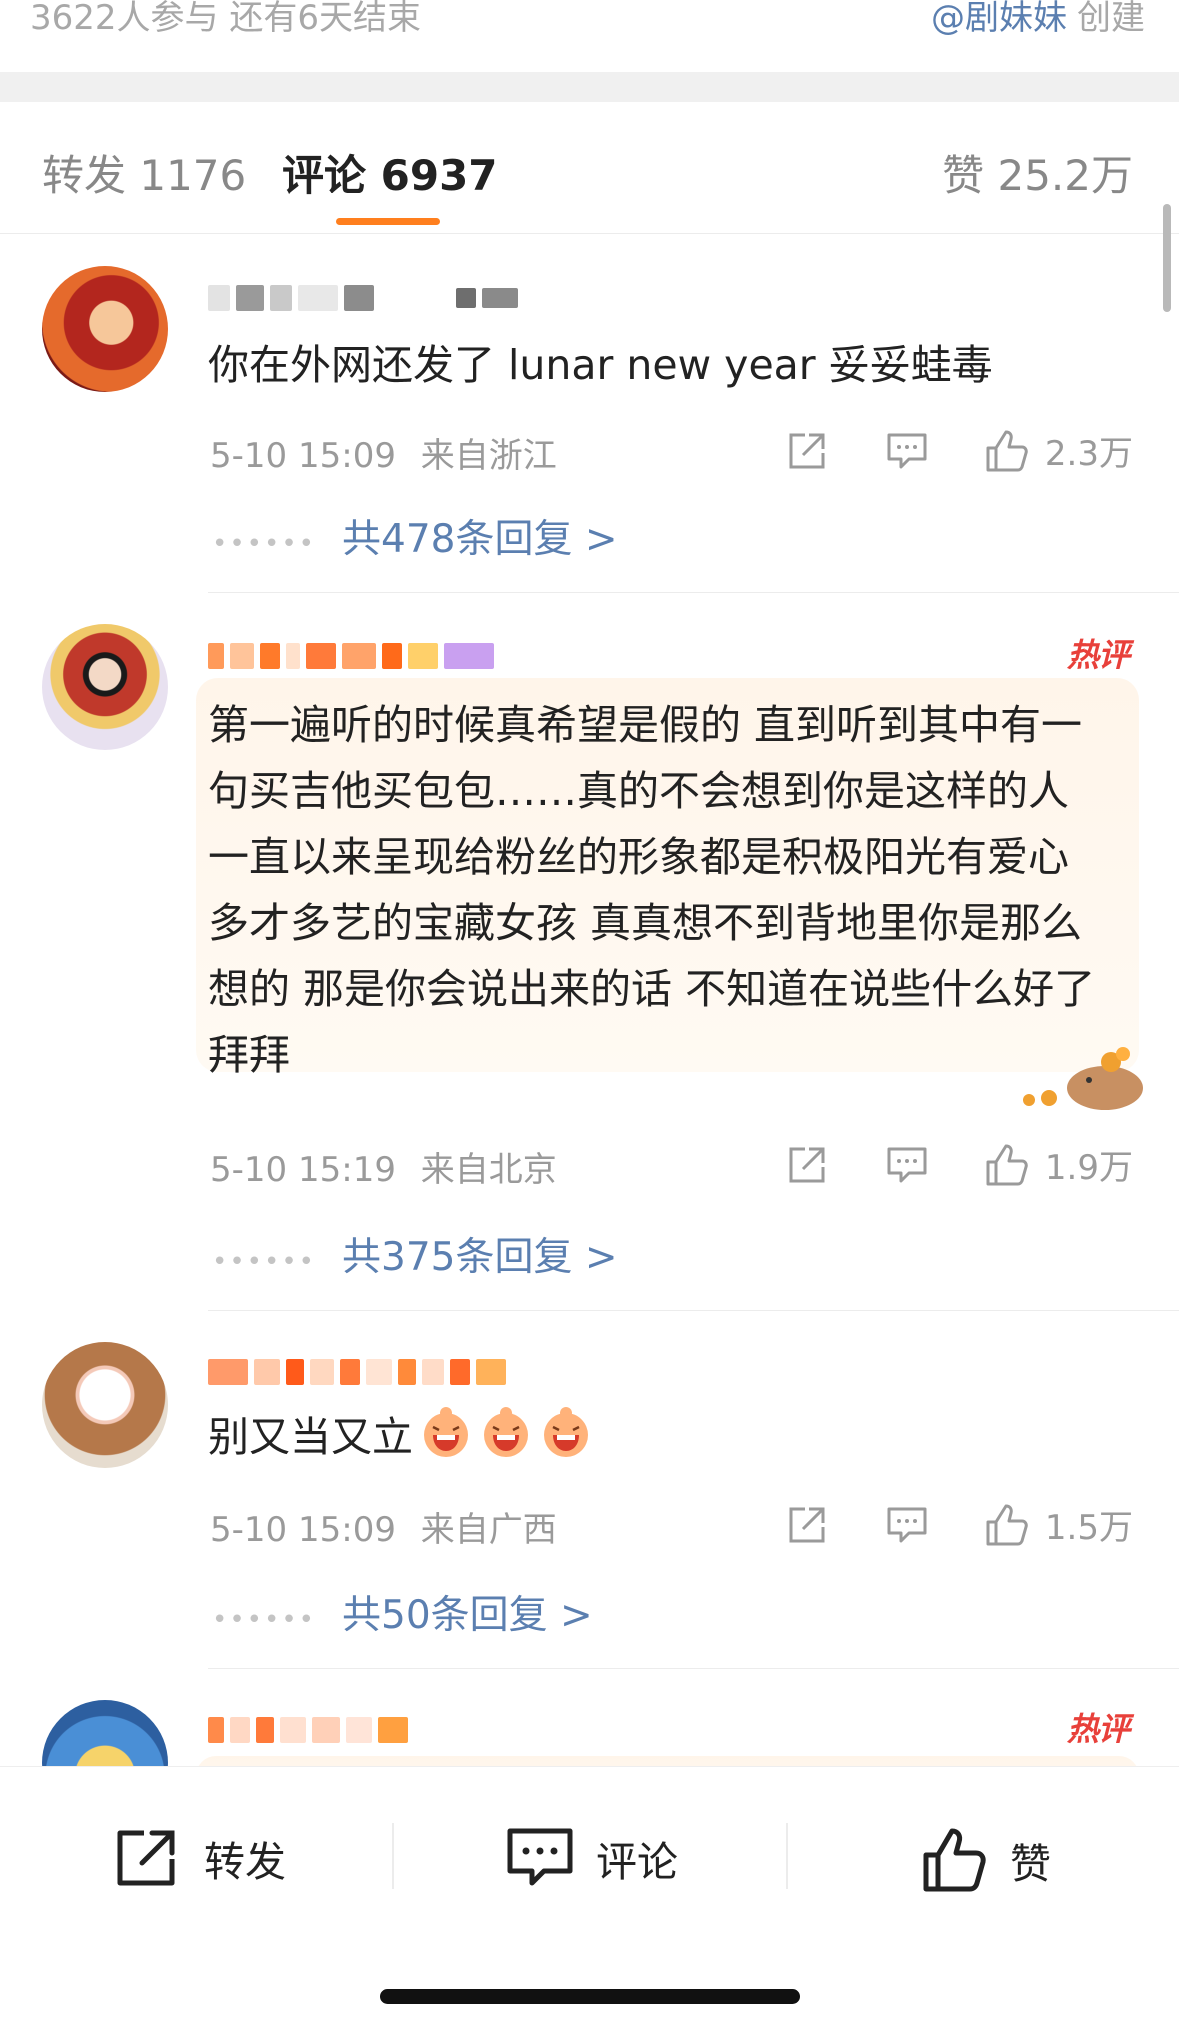 Image resolution: width=1179 pixels, height=2032 pixels. I want to click on topic-header: 3622人参与 还有6天结束 @剧妹妹 创建, so click(589, 36).